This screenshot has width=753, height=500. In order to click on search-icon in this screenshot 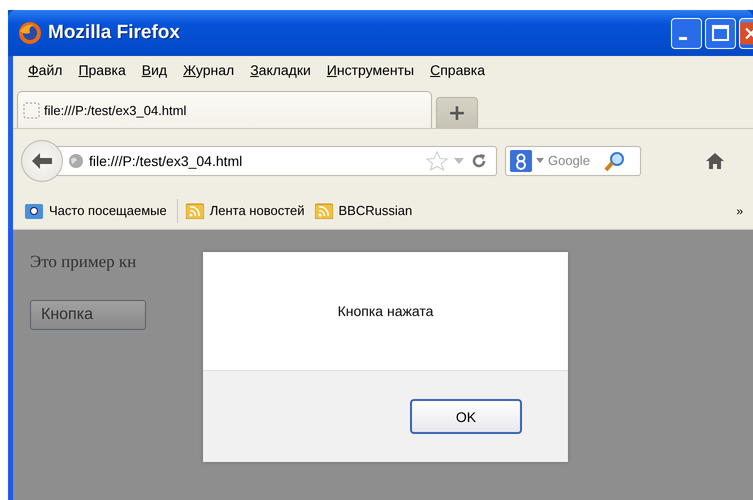, I will do `click(615, 161)`.